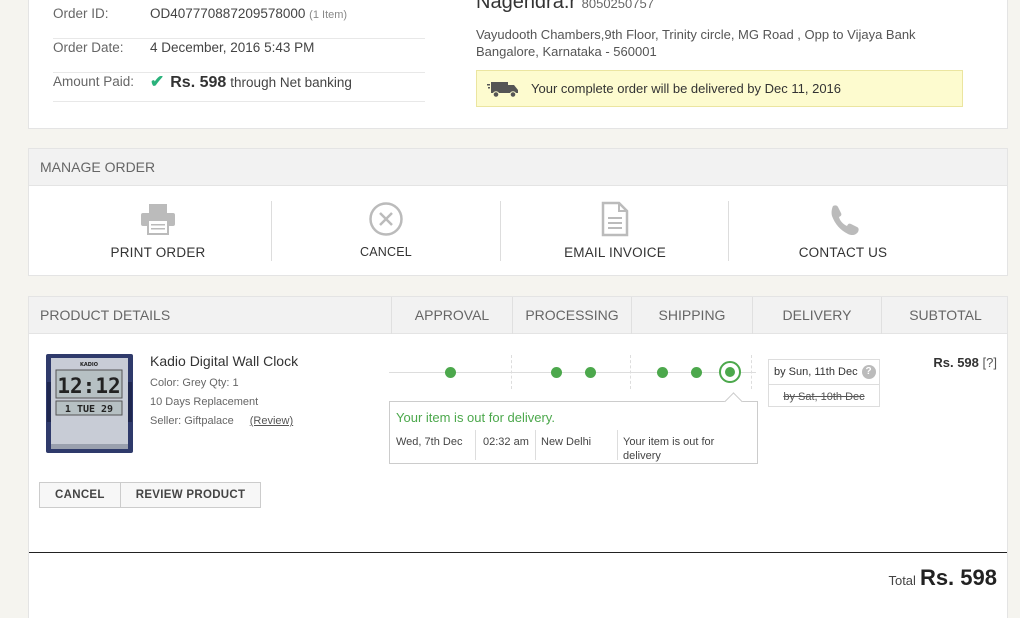 This screenshot has width=1020, height=618. I want to click on order-id-value: OD407770887209578000 (1 Item), so click(248, 13).